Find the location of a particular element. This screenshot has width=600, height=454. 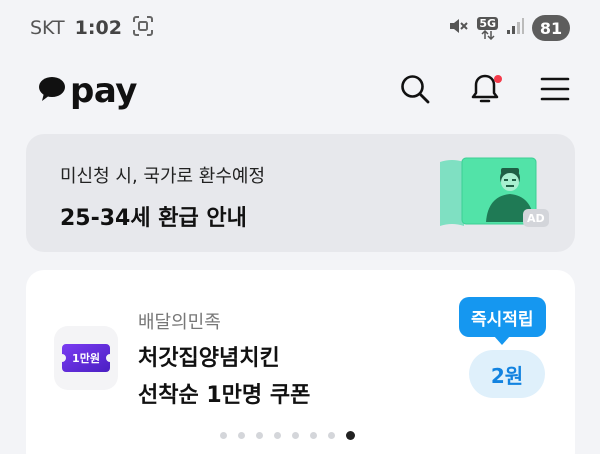

header-actions is located at coordinates (485, 91).